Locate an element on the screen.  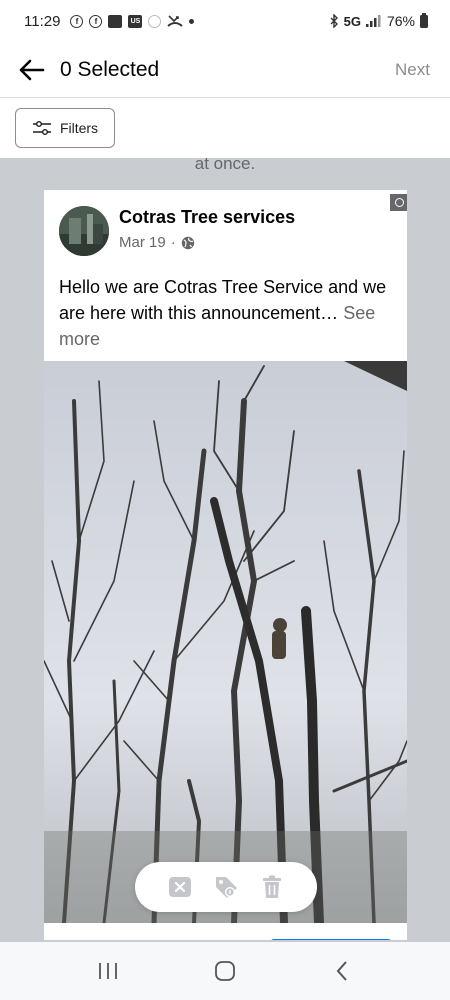
post-meta: Mar 19 · is located at coordinates (157, 242).